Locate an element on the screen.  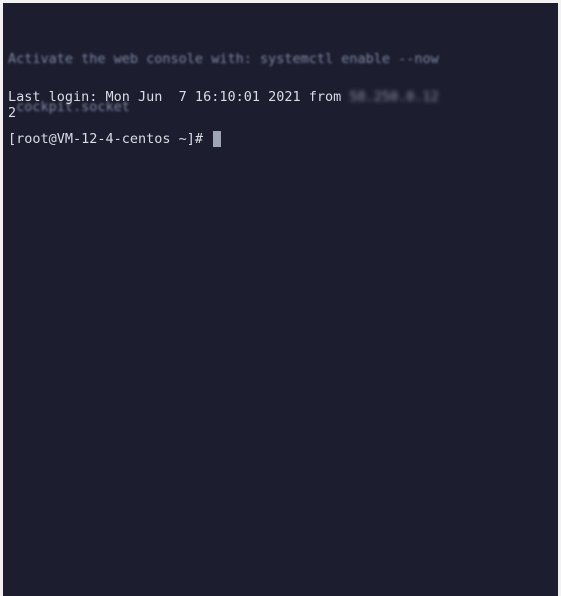
text-cursor is located at coordinates (217, 139).